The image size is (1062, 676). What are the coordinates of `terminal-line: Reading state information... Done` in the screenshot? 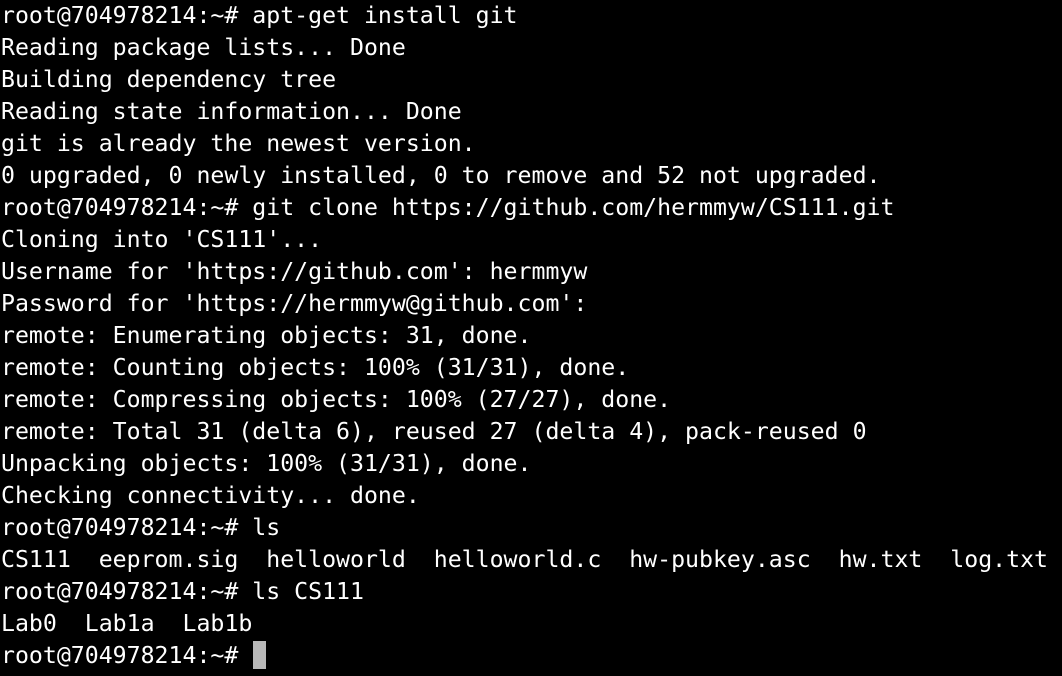 It's located at (231, 111).